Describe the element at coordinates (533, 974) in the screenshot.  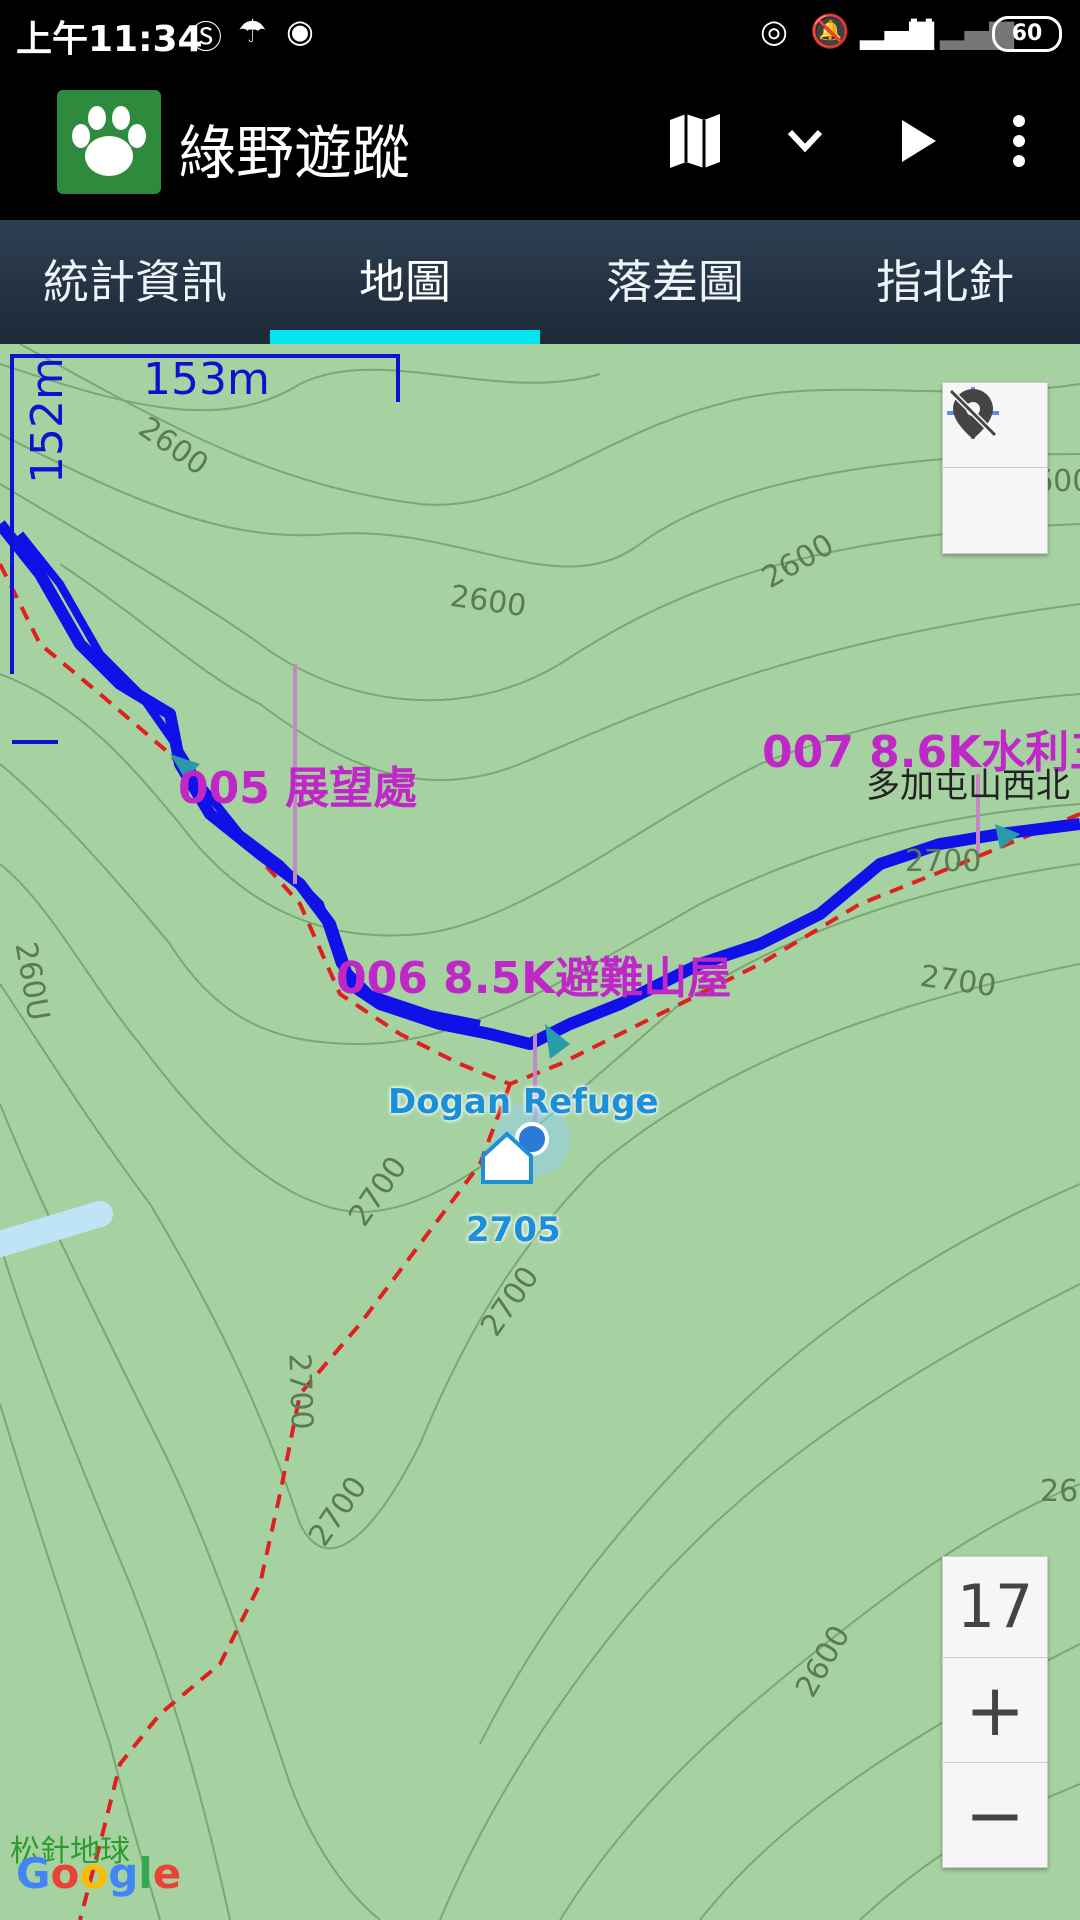
I see `waypoint-006-label: 006 8.5K避難山屋` at that location.